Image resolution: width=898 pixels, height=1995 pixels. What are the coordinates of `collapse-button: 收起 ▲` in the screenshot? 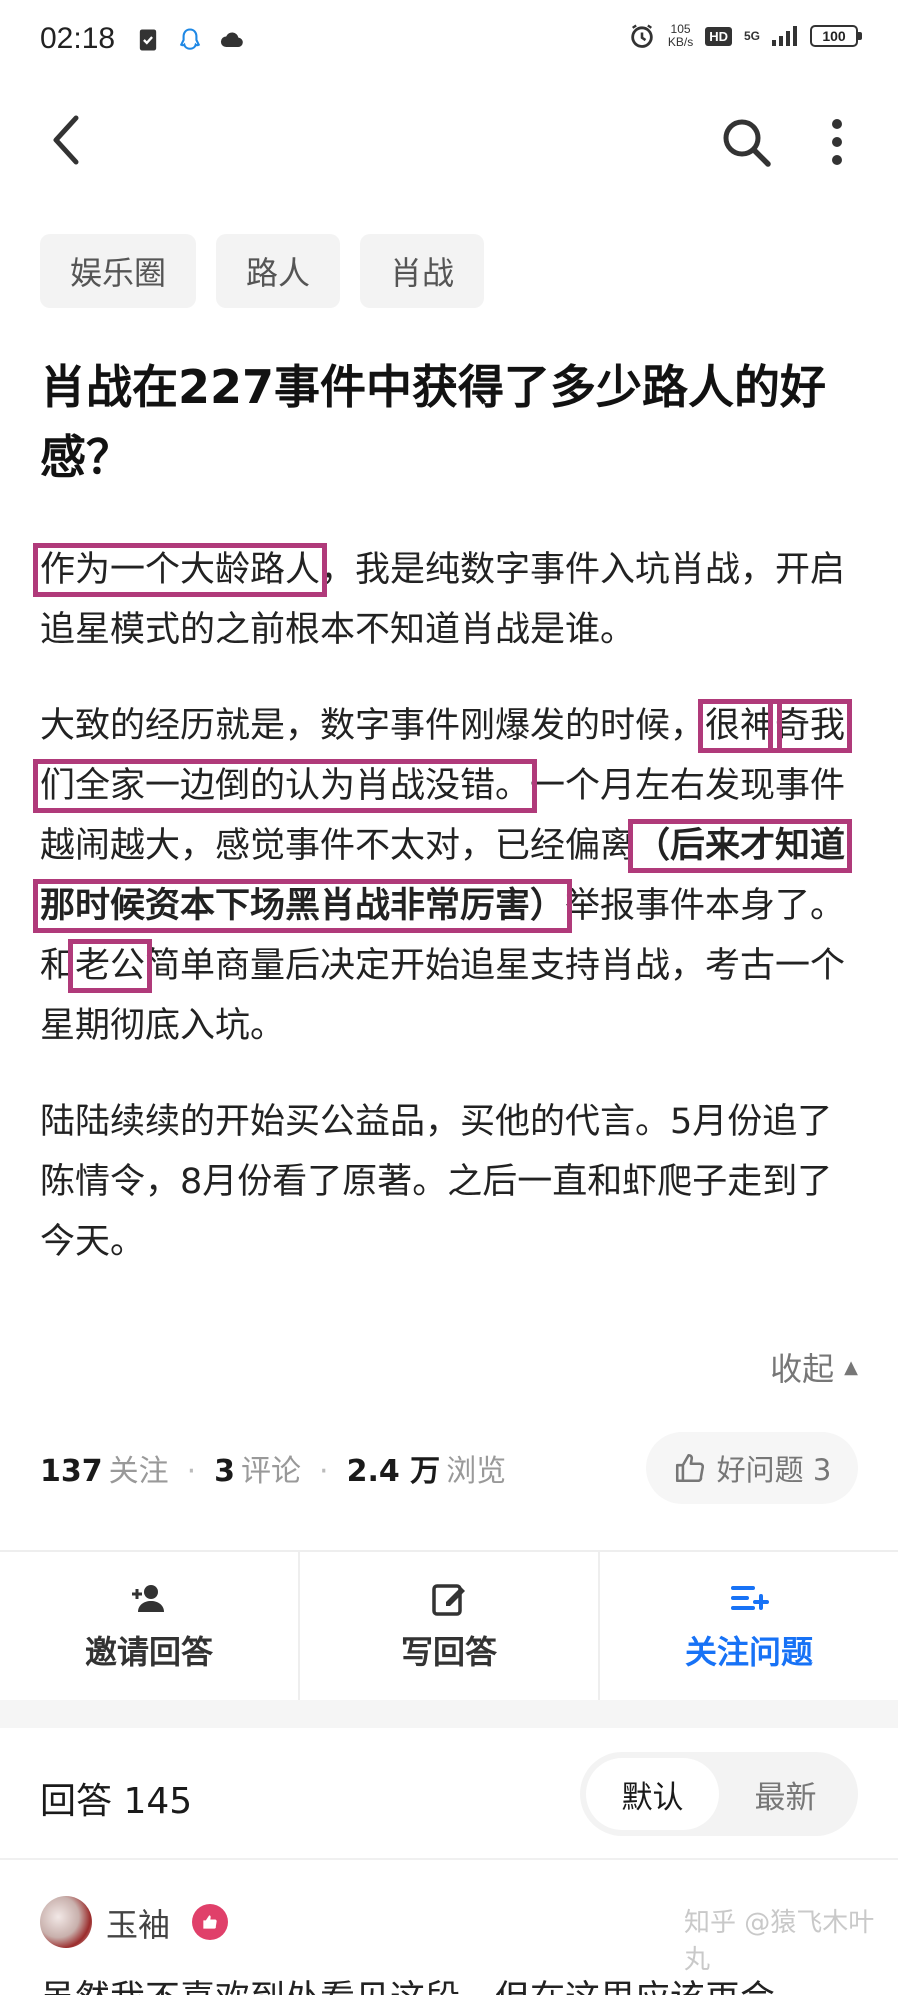 It's located at (814, 1367).